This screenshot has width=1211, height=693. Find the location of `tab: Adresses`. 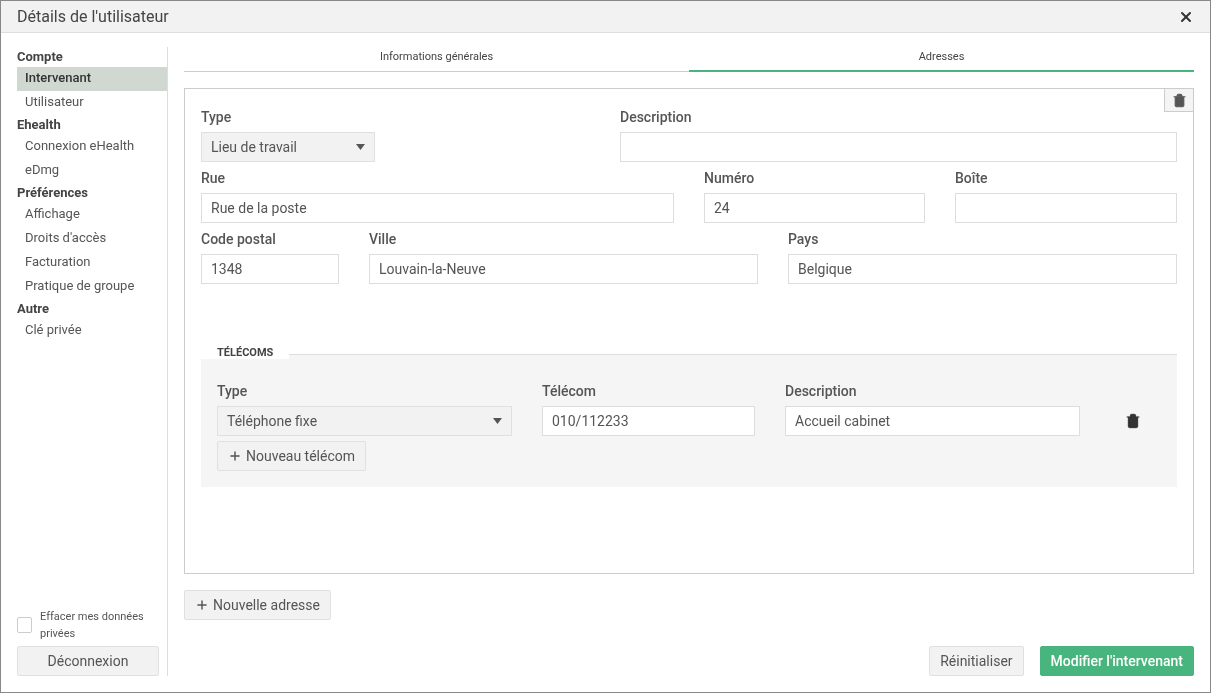

tab: Adresses is located at coordinates (941, 59).